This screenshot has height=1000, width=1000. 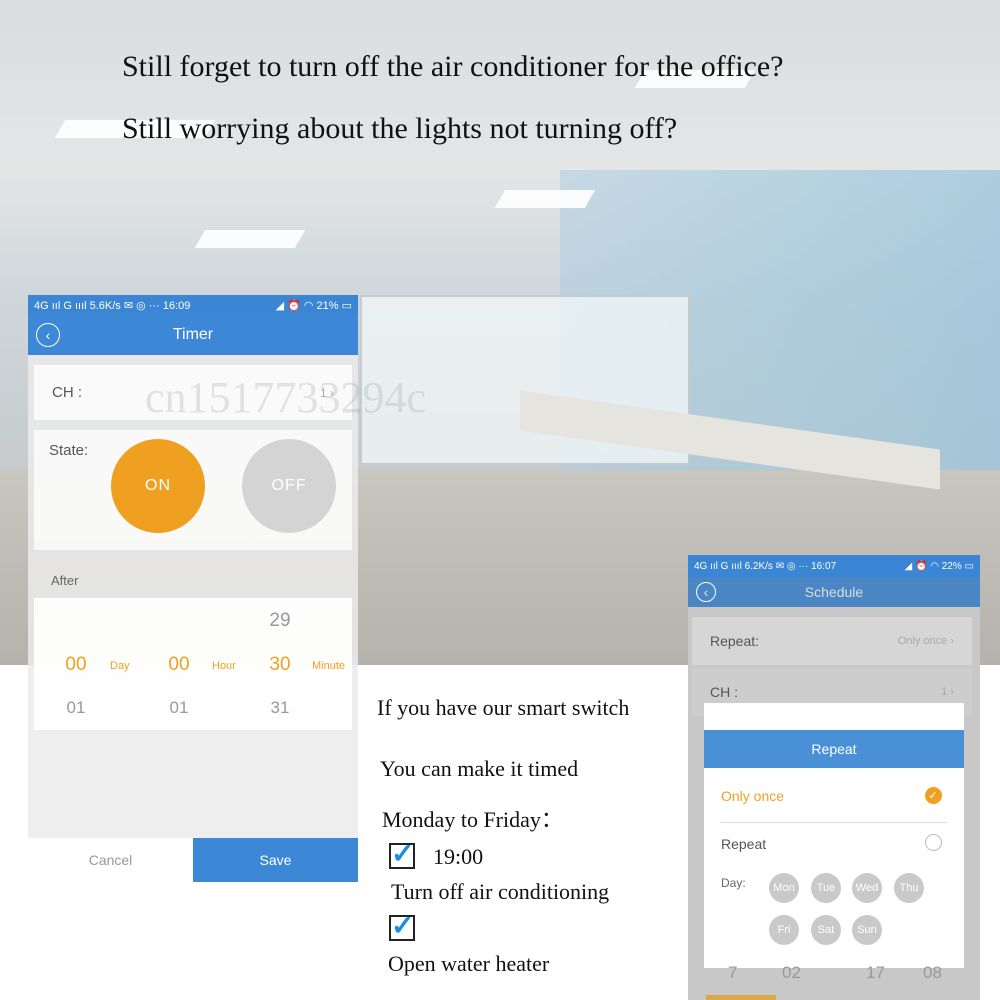 I want to click on off-button: OFF, so click(x=289, y=486).